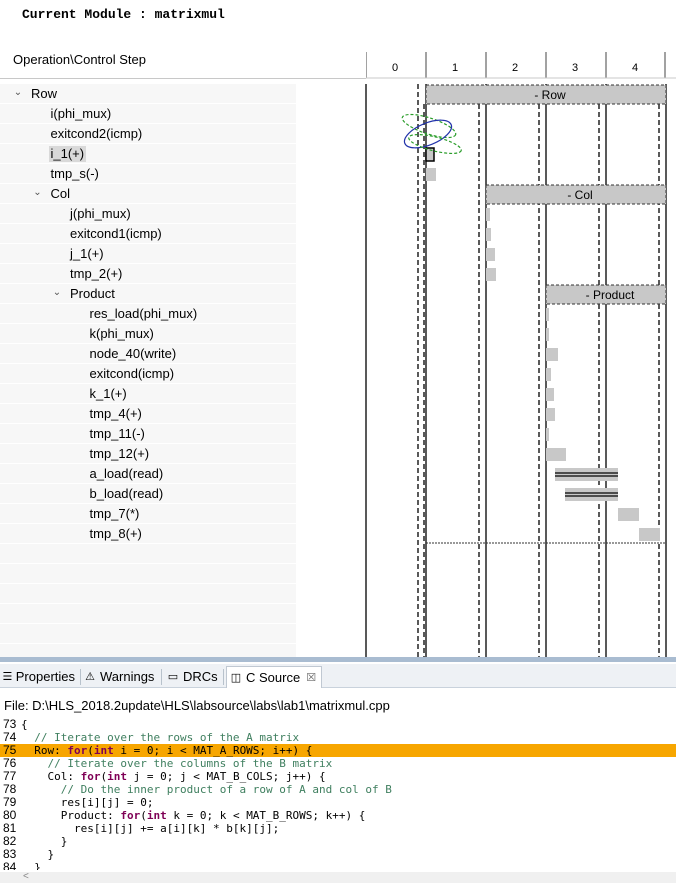  I want to click on code-line: 82 }, so click(338, 842).